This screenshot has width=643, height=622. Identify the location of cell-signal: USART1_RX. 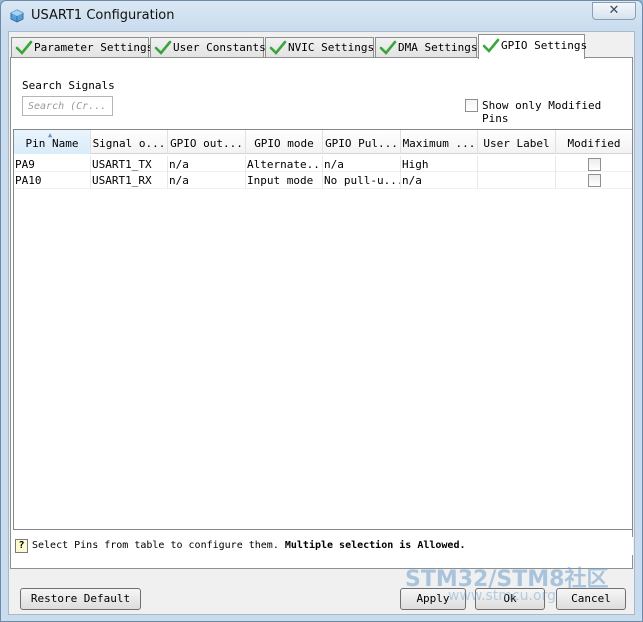
(129, 180).